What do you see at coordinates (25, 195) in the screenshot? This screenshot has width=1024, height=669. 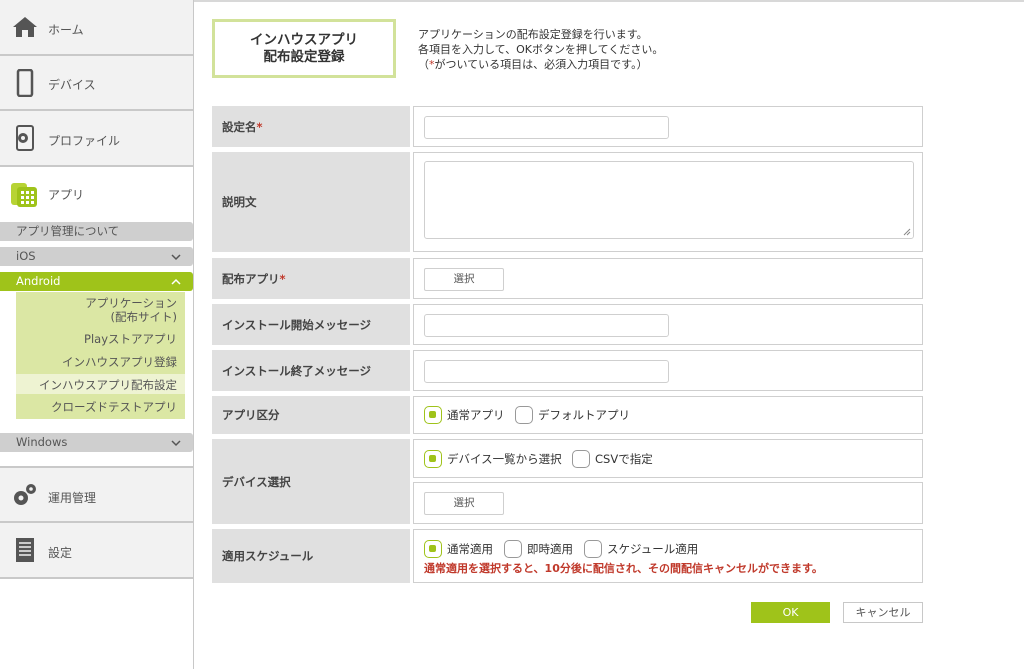 I see `app-grid-icon` at bounding box center [25, 195].